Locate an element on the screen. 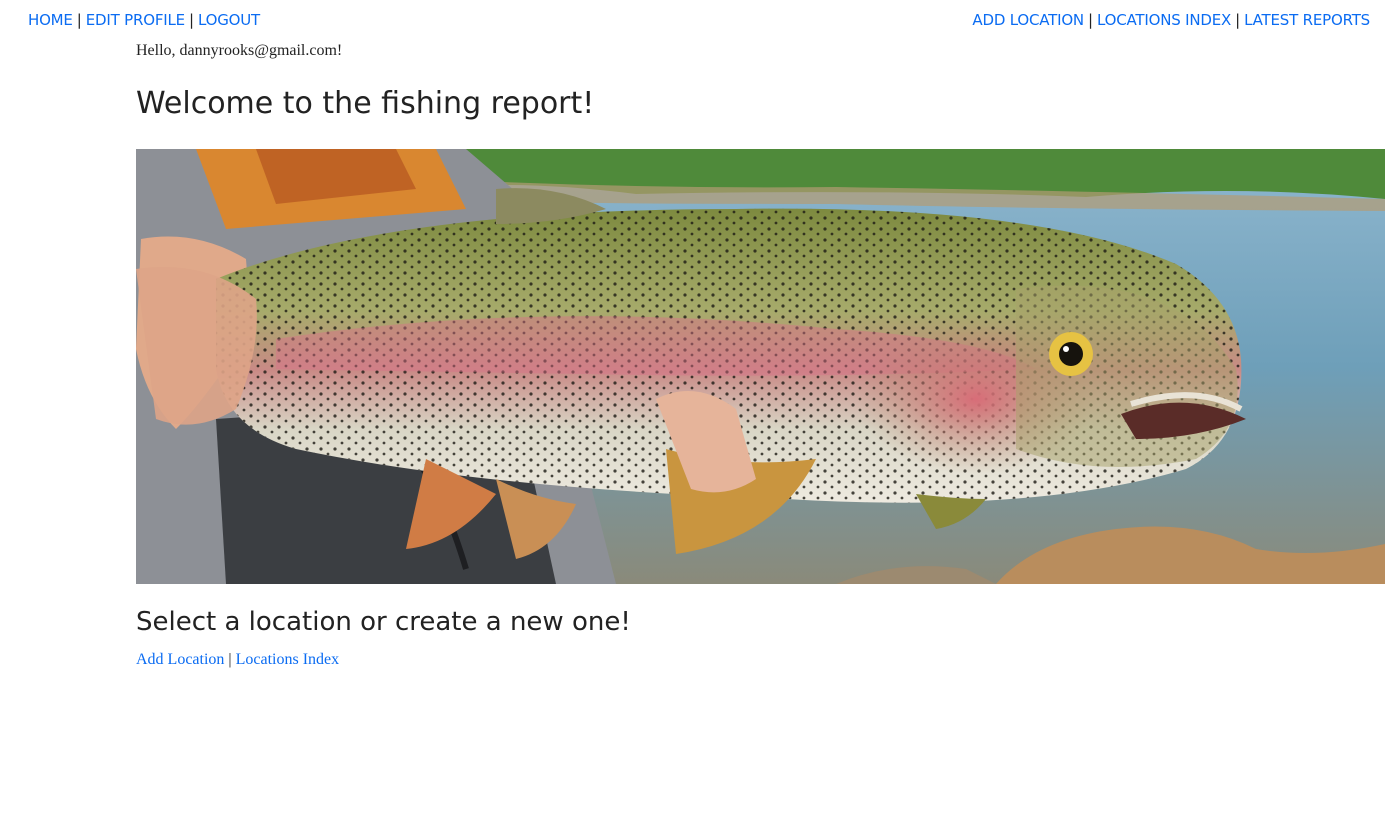 The image size is (1385, 813). nav-edit-profile-link: EDIT PROFILE is located at coordinates (135, 20).